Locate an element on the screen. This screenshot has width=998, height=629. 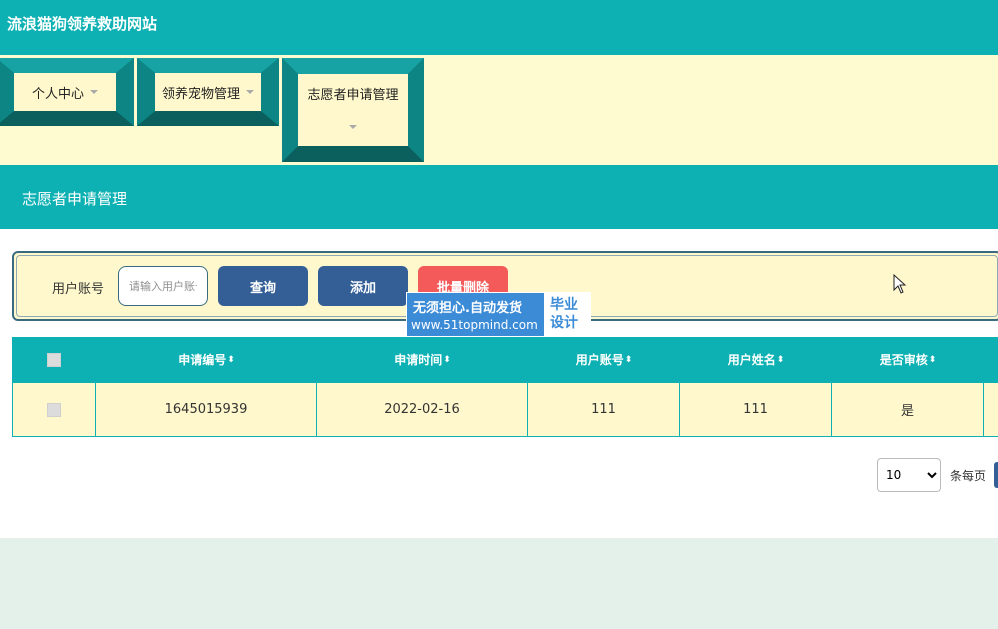
add-button: 添加 is located at coordinates (363, 286).